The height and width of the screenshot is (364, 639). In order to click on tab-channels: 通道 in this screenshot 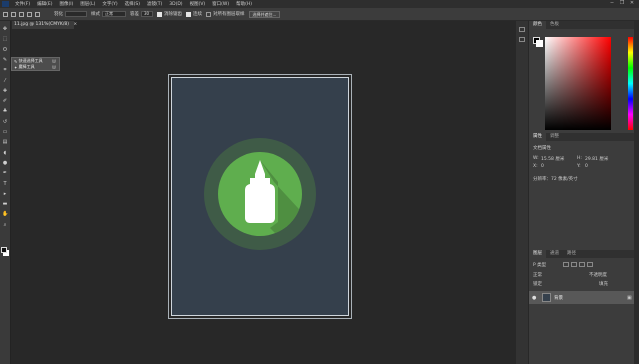, I will do `click(554, 254)`.